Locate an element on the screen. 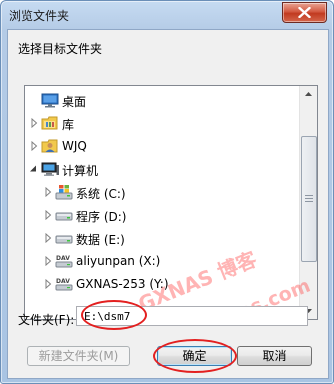  tree-item-drive-e: 数据 (E:) is located at coordinates (162, 238).